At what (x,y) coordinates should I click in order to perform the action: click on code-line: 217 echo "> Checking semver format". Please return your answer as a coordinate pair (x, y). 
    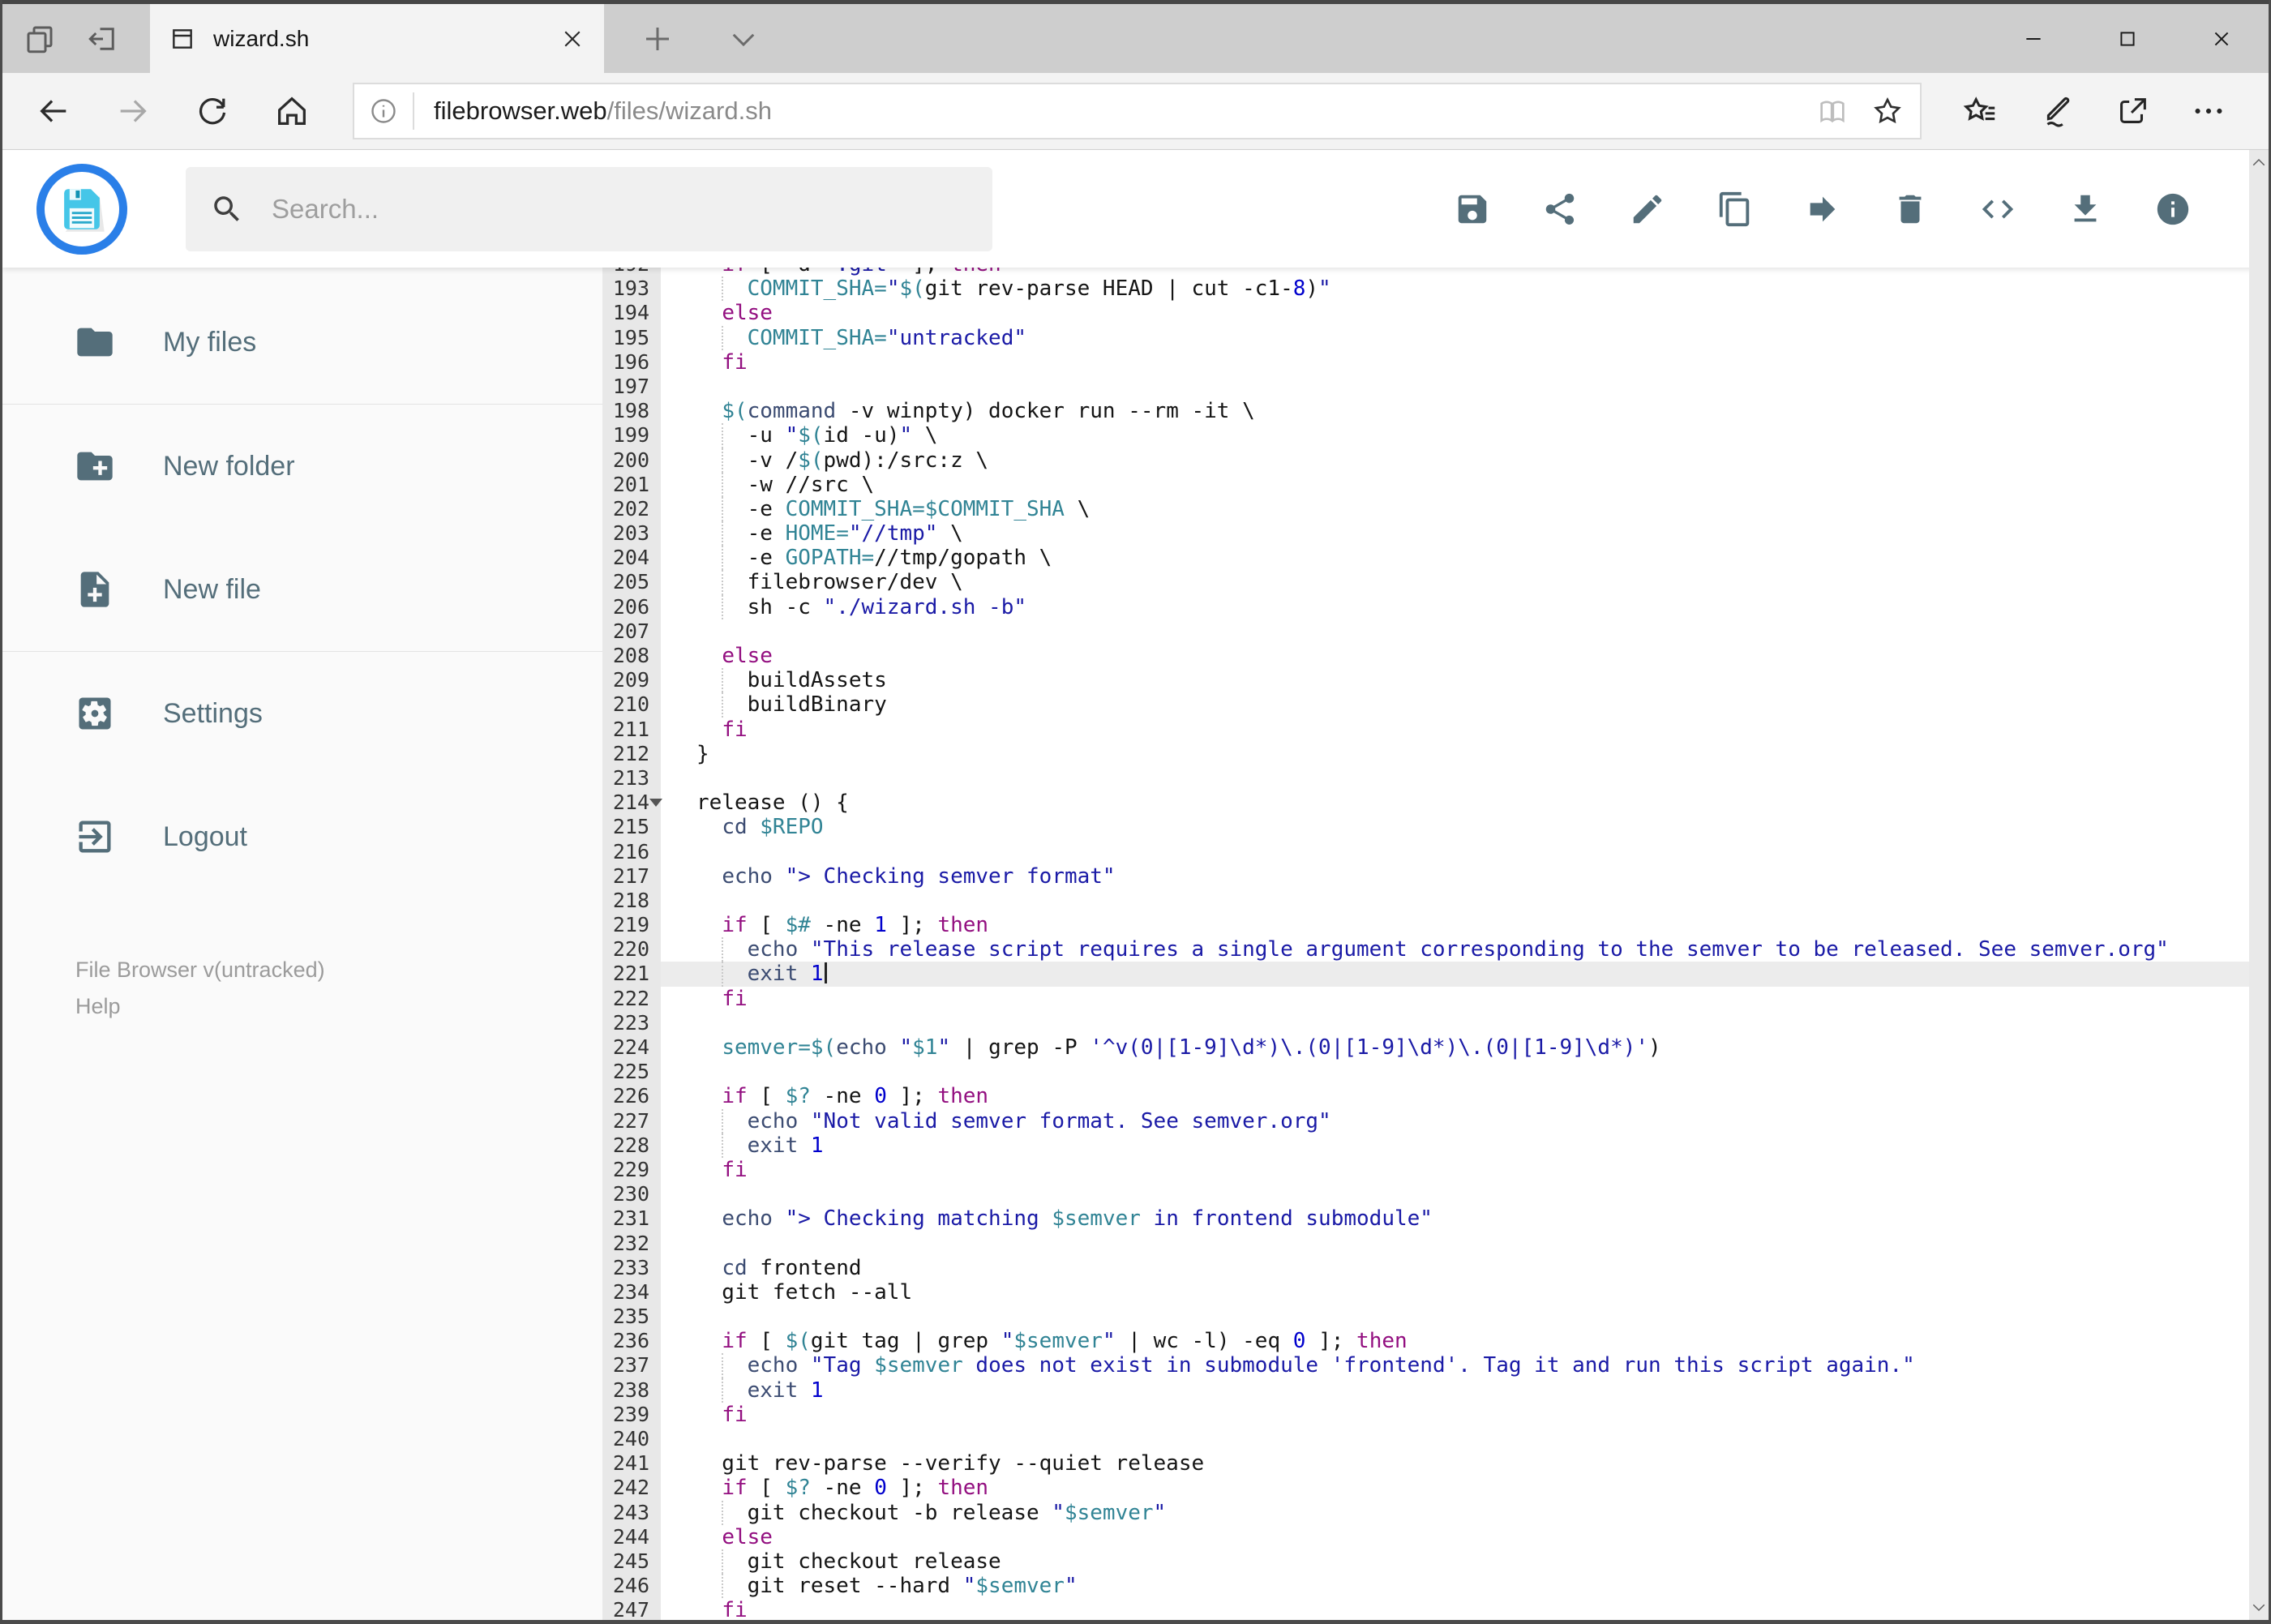
    Looking at the image, I should click on (1436, 876).